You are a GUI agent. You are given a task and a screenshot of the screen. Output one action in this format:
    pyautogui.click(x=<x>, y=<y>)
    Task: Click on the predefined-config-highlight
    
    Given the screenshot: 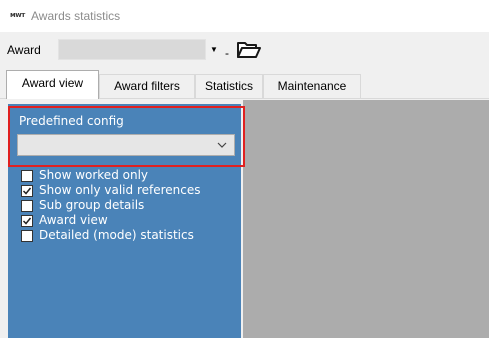 What is the action you would take?
    pyautogui.click(x=126, y=136)
    